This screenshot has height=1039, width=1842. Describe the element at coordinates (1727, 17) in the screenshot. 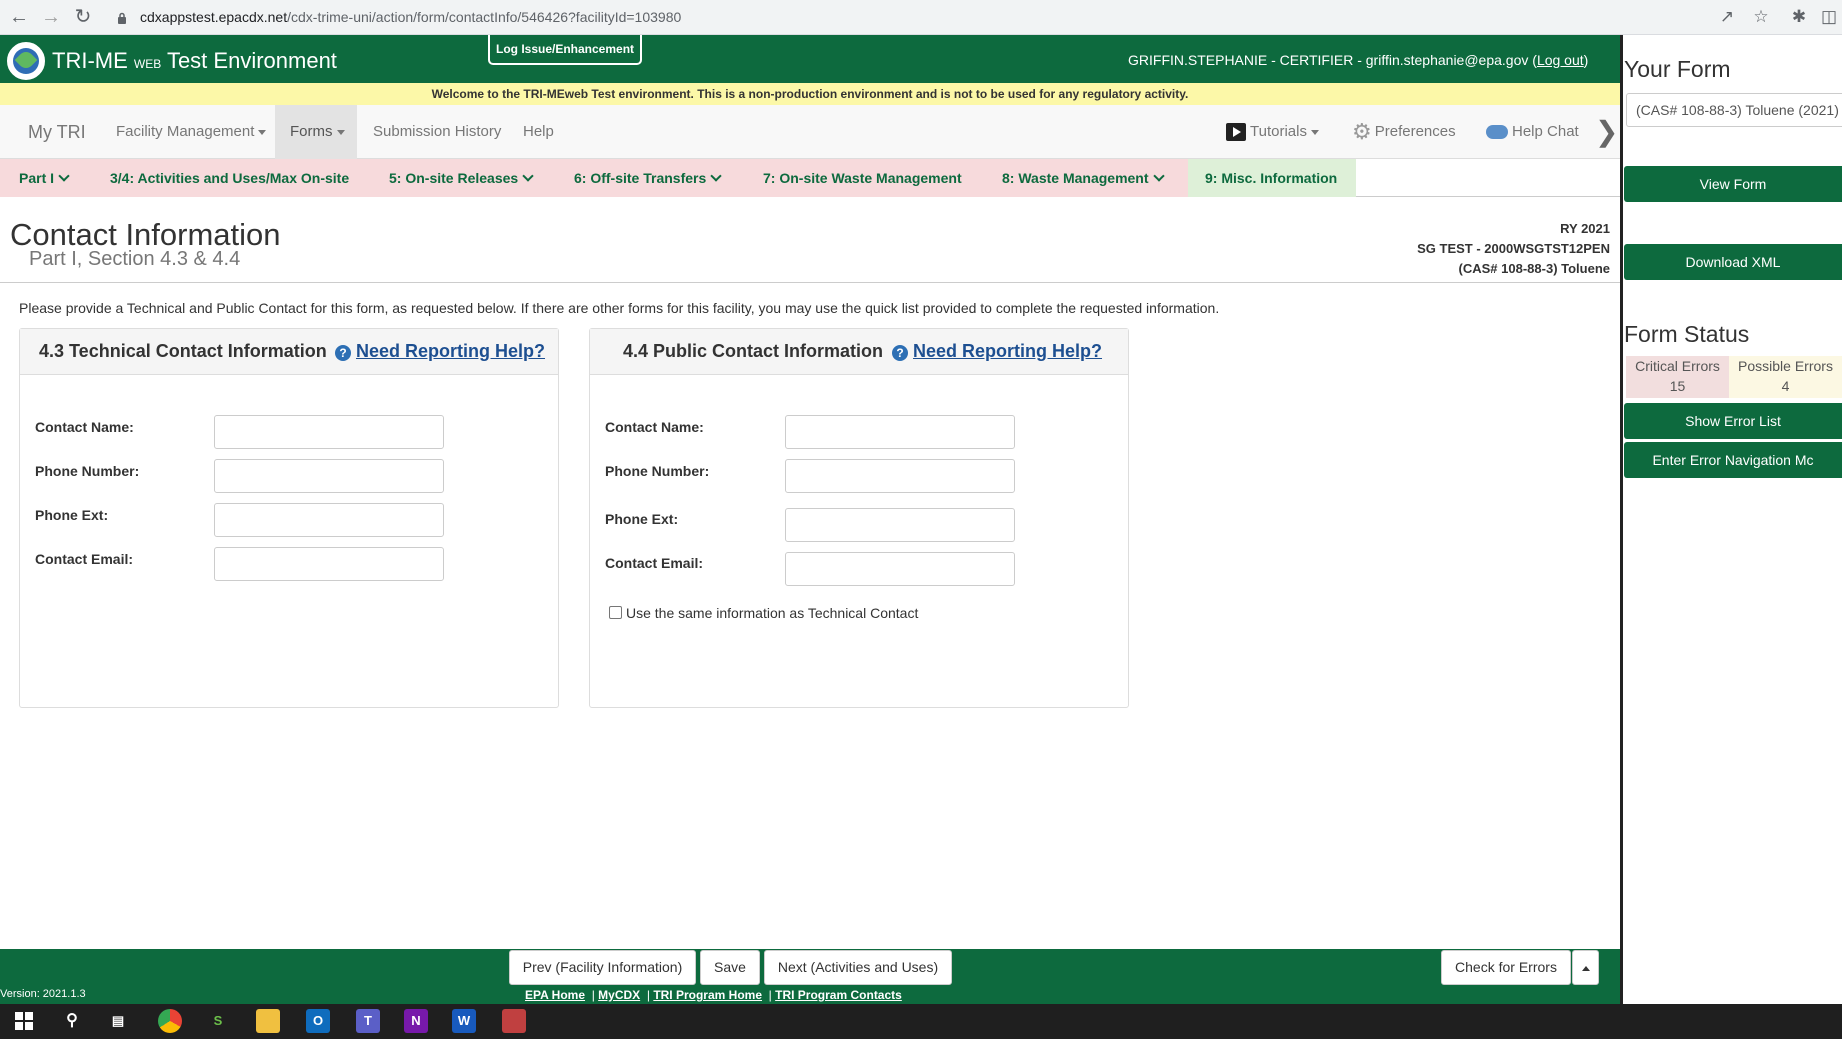

I see `share-icon: ↗` at that location.